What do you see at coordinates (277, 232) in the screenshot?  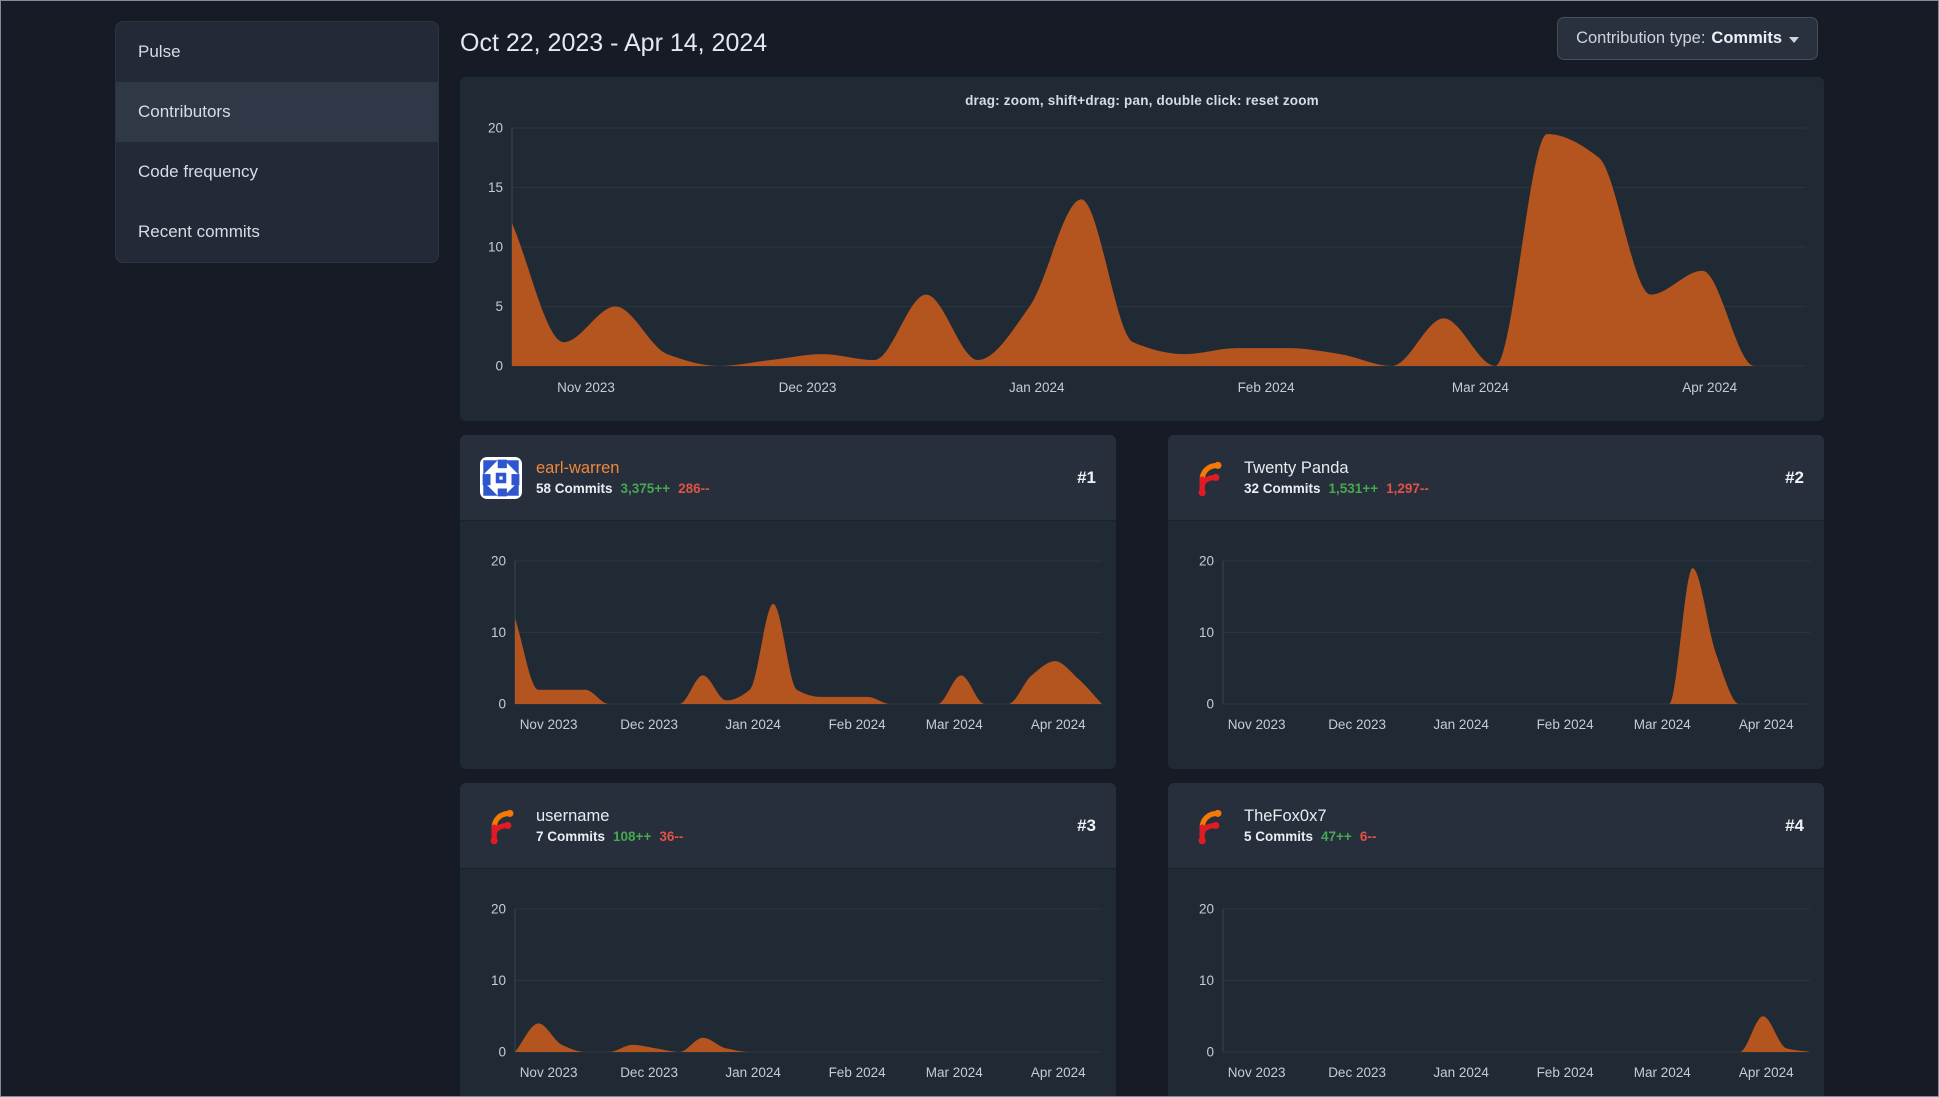 I see `sidebar-item-recent-commits: Recent commits` at bounding box center [277, 232].